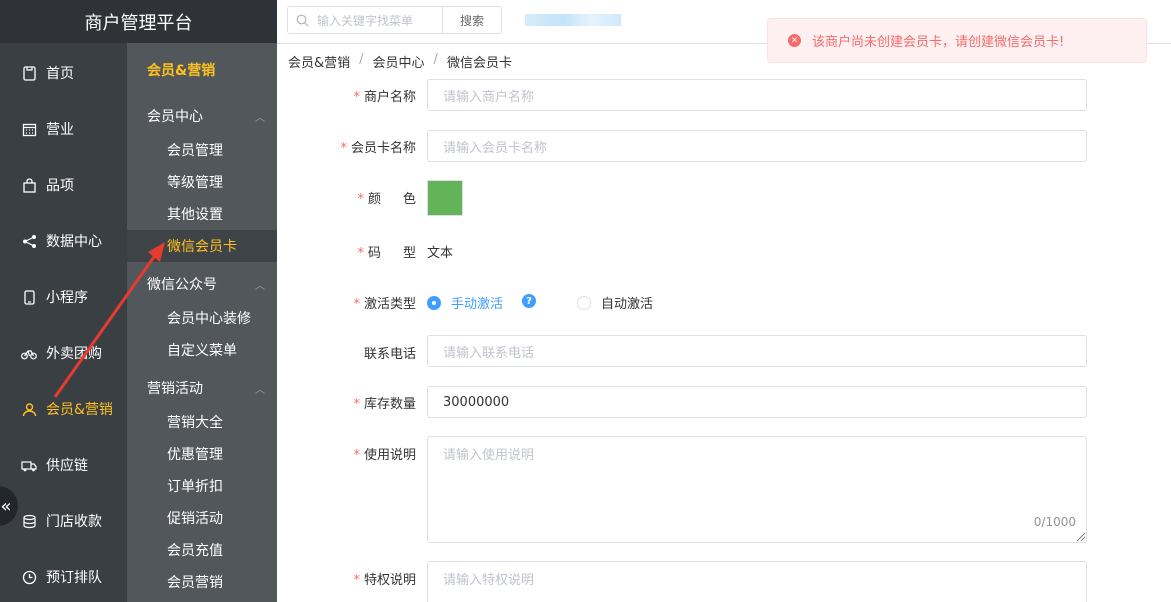 The height and width of the screenshot is (602, 1171). What do you see at coordinates (202, 454) in the screenshot?
I see `sidebar-item-coupon-management: 优惠管理` at bounding box center [202, 454].